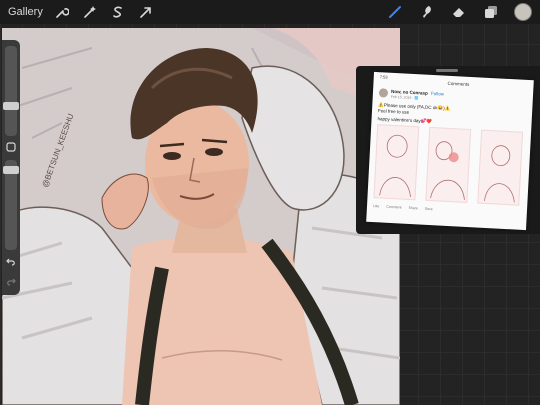 This screenshot has height=405, width=540. Describe the element at coordinates (90, 12) in the screenshot. I see `magic-wand-icon` at that location.